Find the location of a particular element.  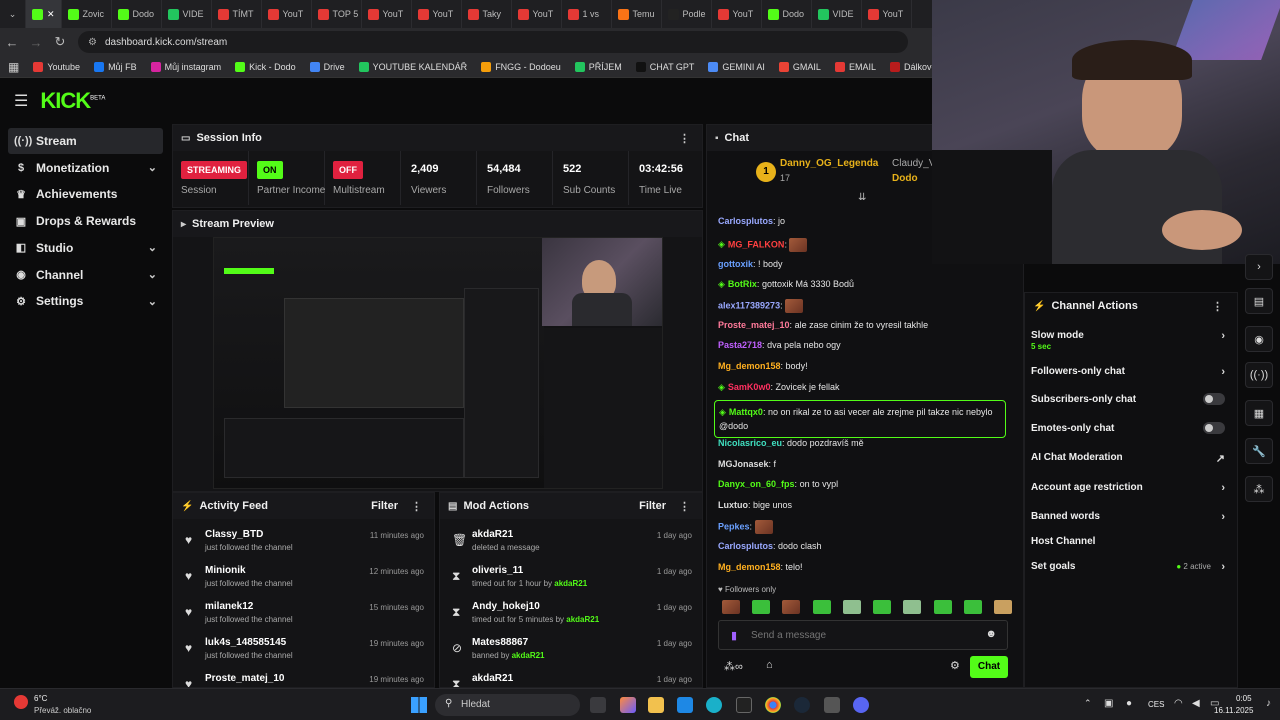

browser-tab: Podle is located at coordinates (687, 14).